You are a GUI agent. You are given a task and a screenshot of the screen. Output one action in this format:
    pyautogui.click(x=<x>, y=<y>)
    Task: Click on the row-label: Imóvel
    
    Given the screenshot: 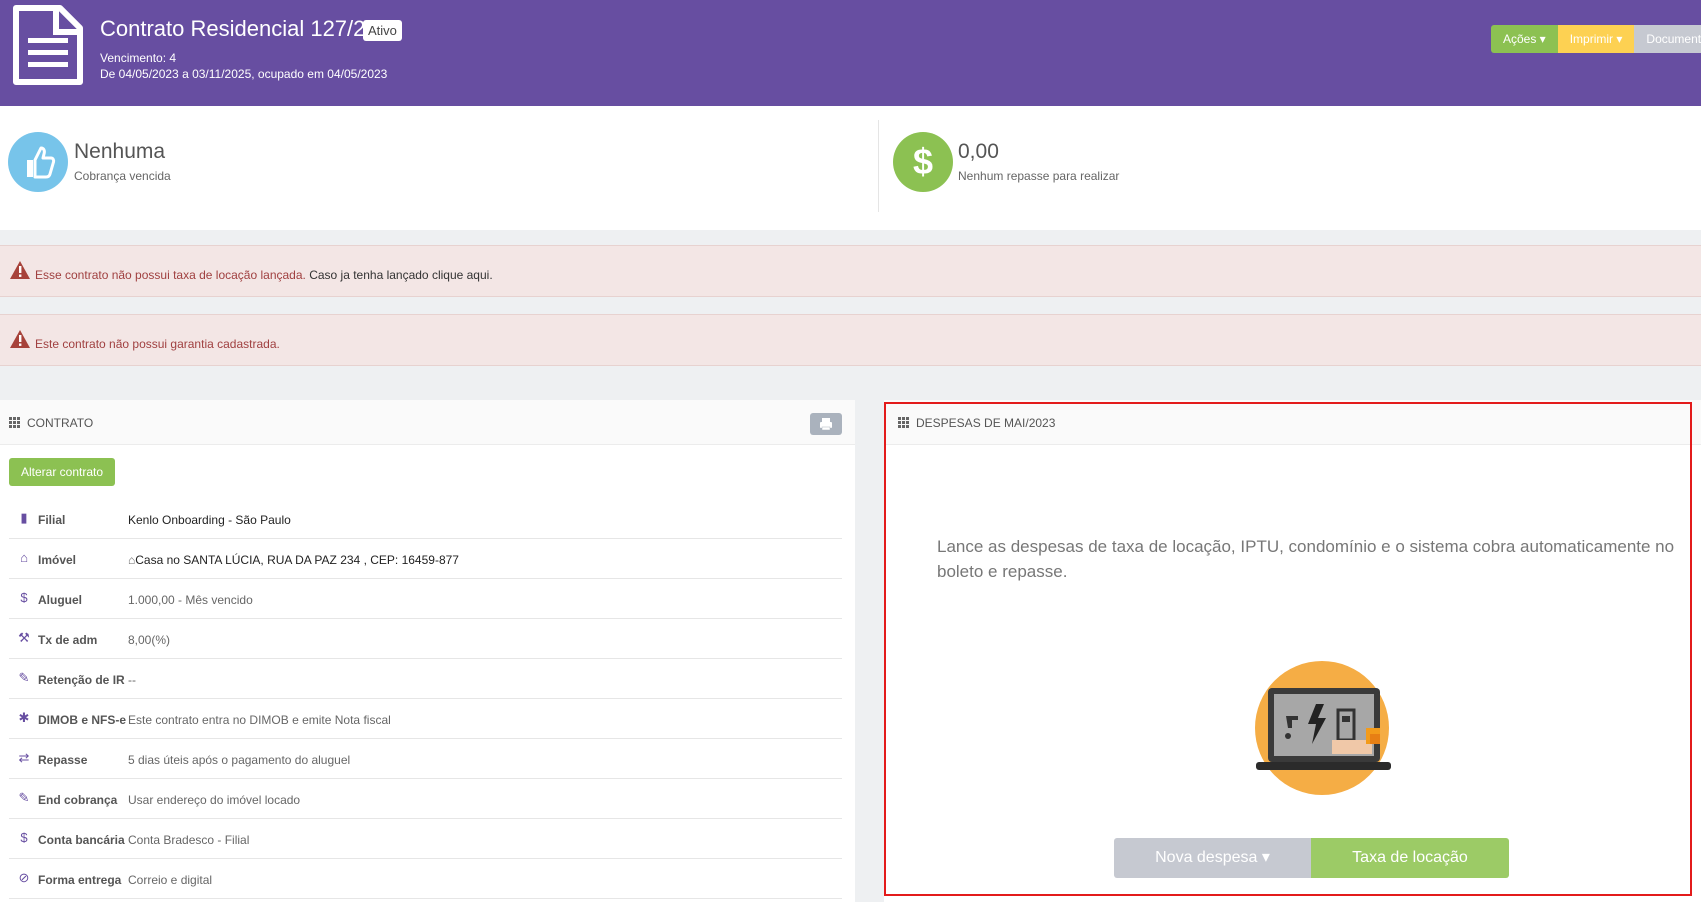 What is the action you would take?
    pyautogui.click(x=57, y=560)
    